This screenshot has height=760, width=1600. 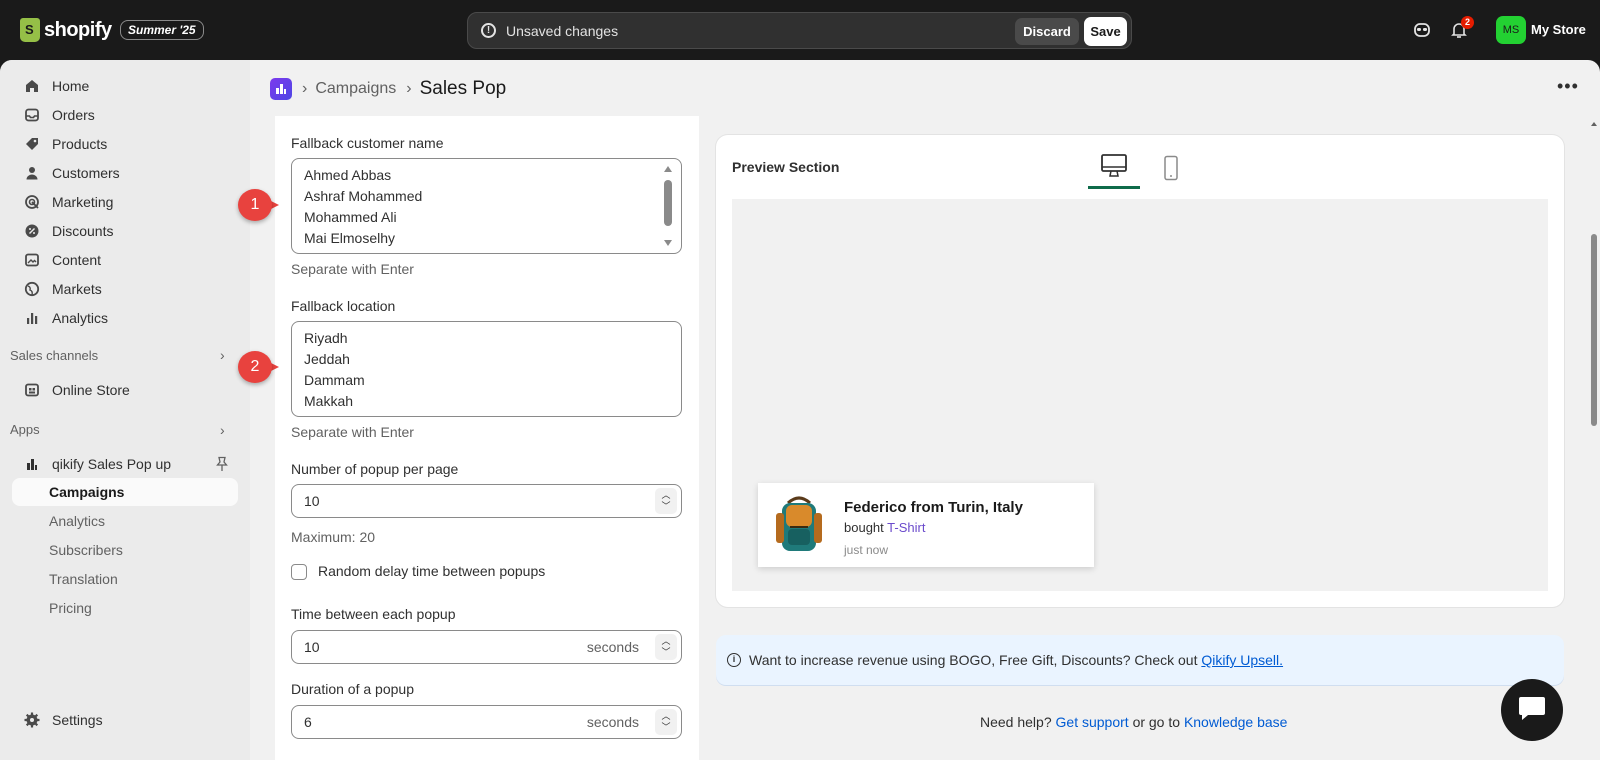 I want to click on sidebar-item-label: Discounts, so click(x=83, y=231).